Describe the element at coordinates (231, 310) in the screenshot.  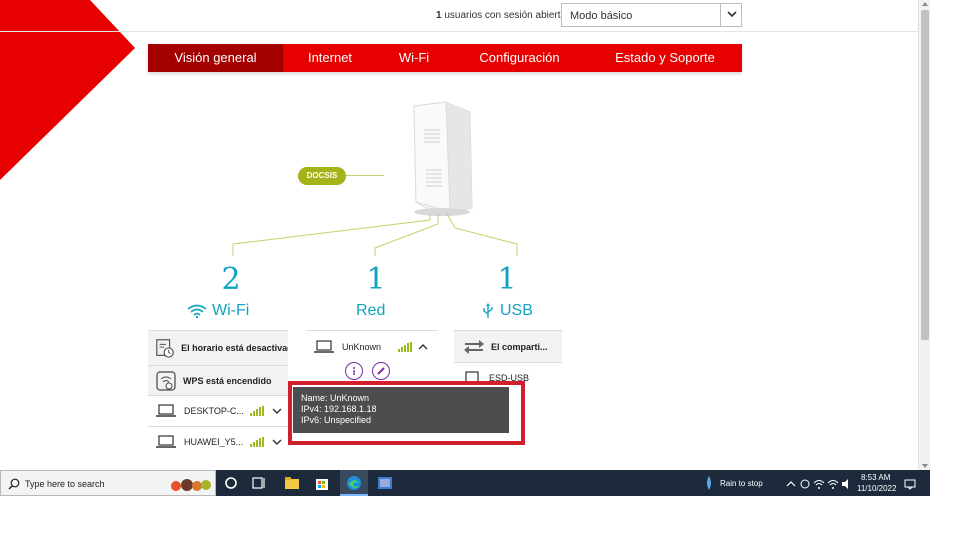
I see `wifi-label: Wi-Fi` at that location.